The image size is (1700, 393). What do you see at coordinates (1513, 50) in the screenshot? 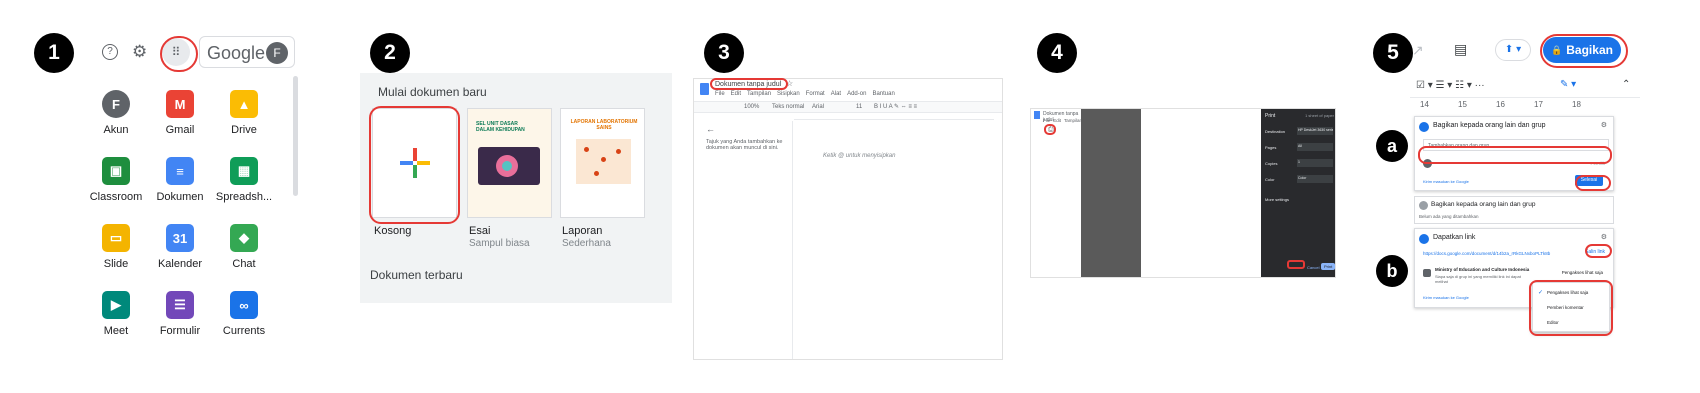
I see `present-button: ⬆ ▾` at bounding box center [1513, 50].